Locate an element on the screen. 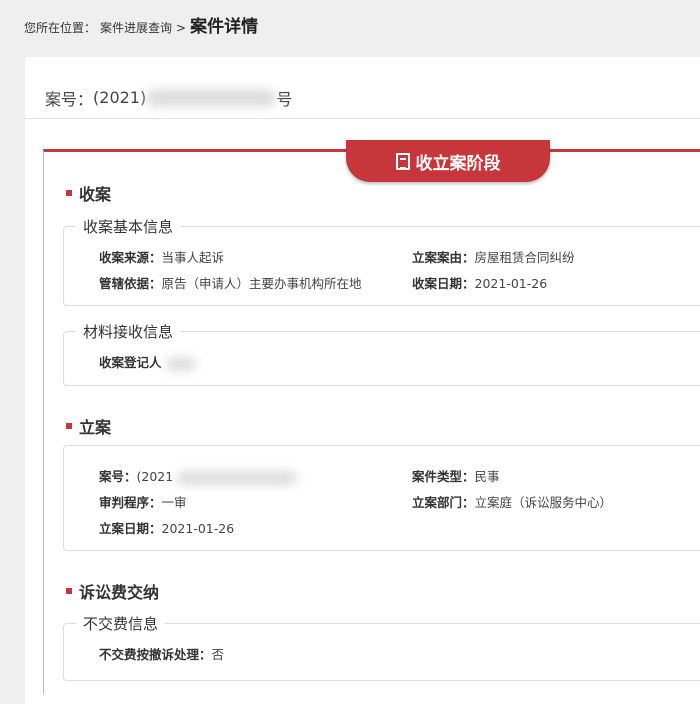  field-label: 管辖依据： is located at coordinates (130, 283).